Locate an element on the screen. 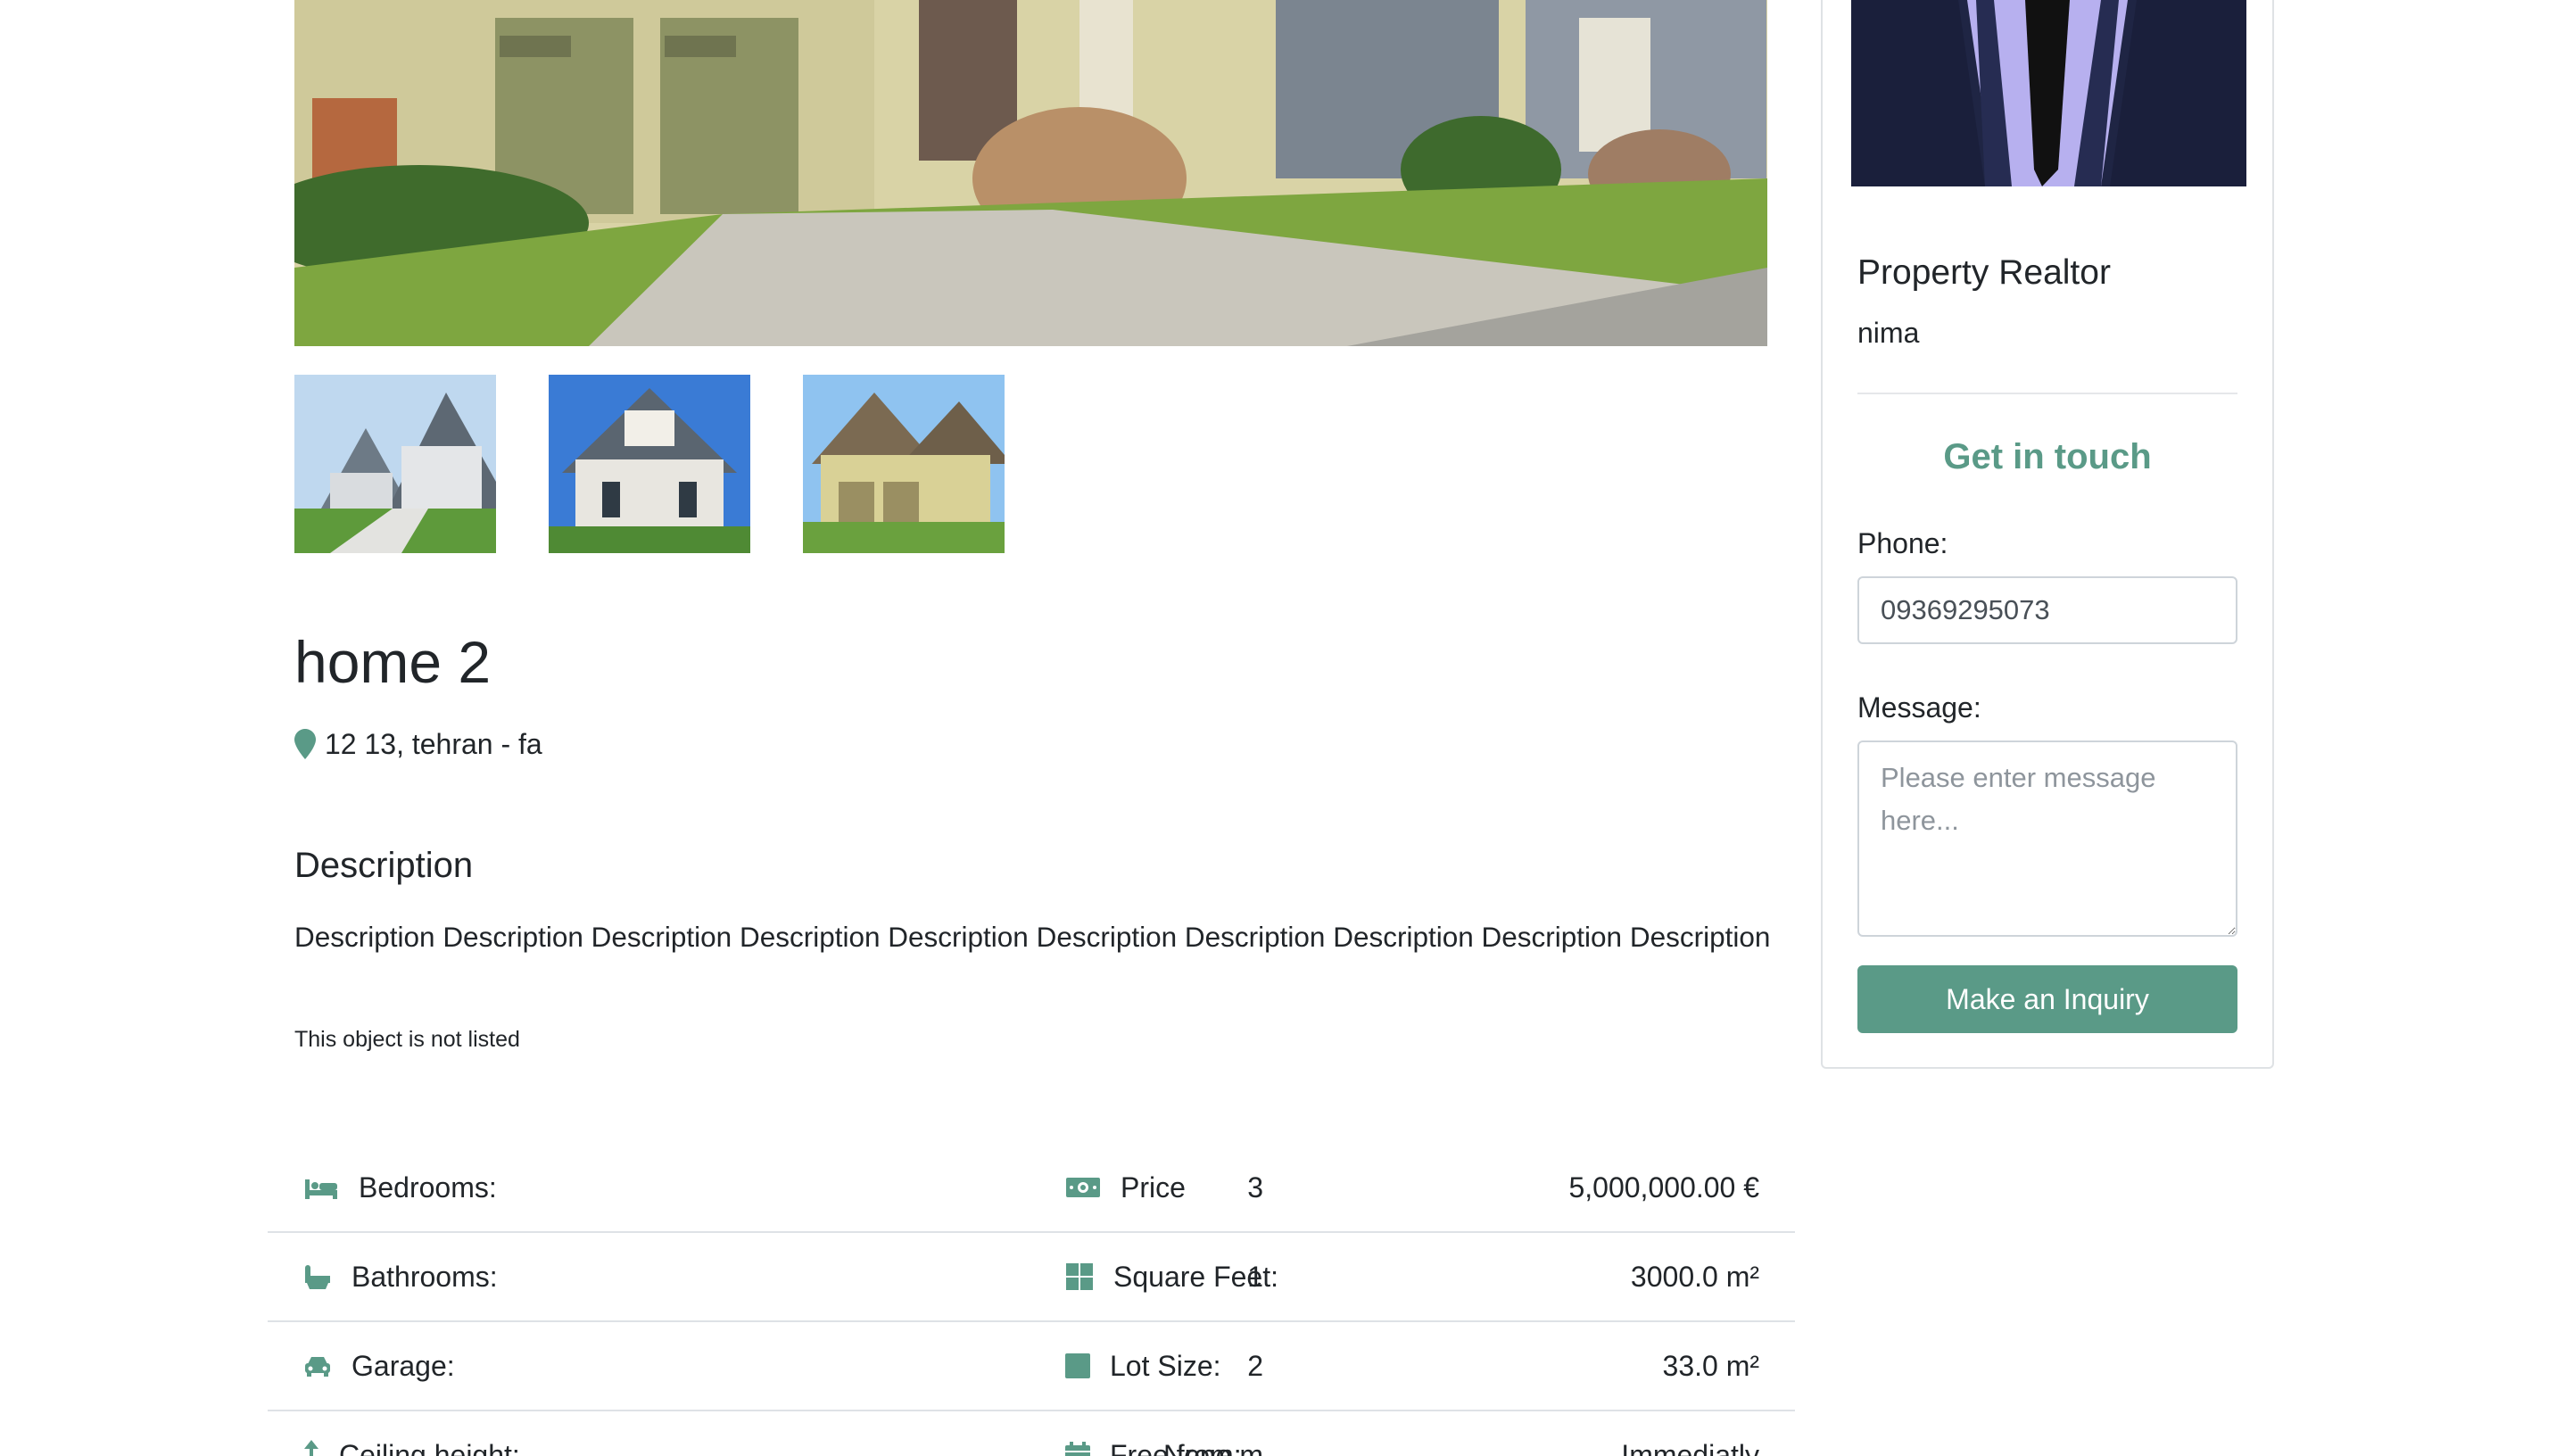 Image resolution: width=2564 pixels, height=1456 pixels. detail-label: Bedrooms: is located at coordinates (400, 1187).